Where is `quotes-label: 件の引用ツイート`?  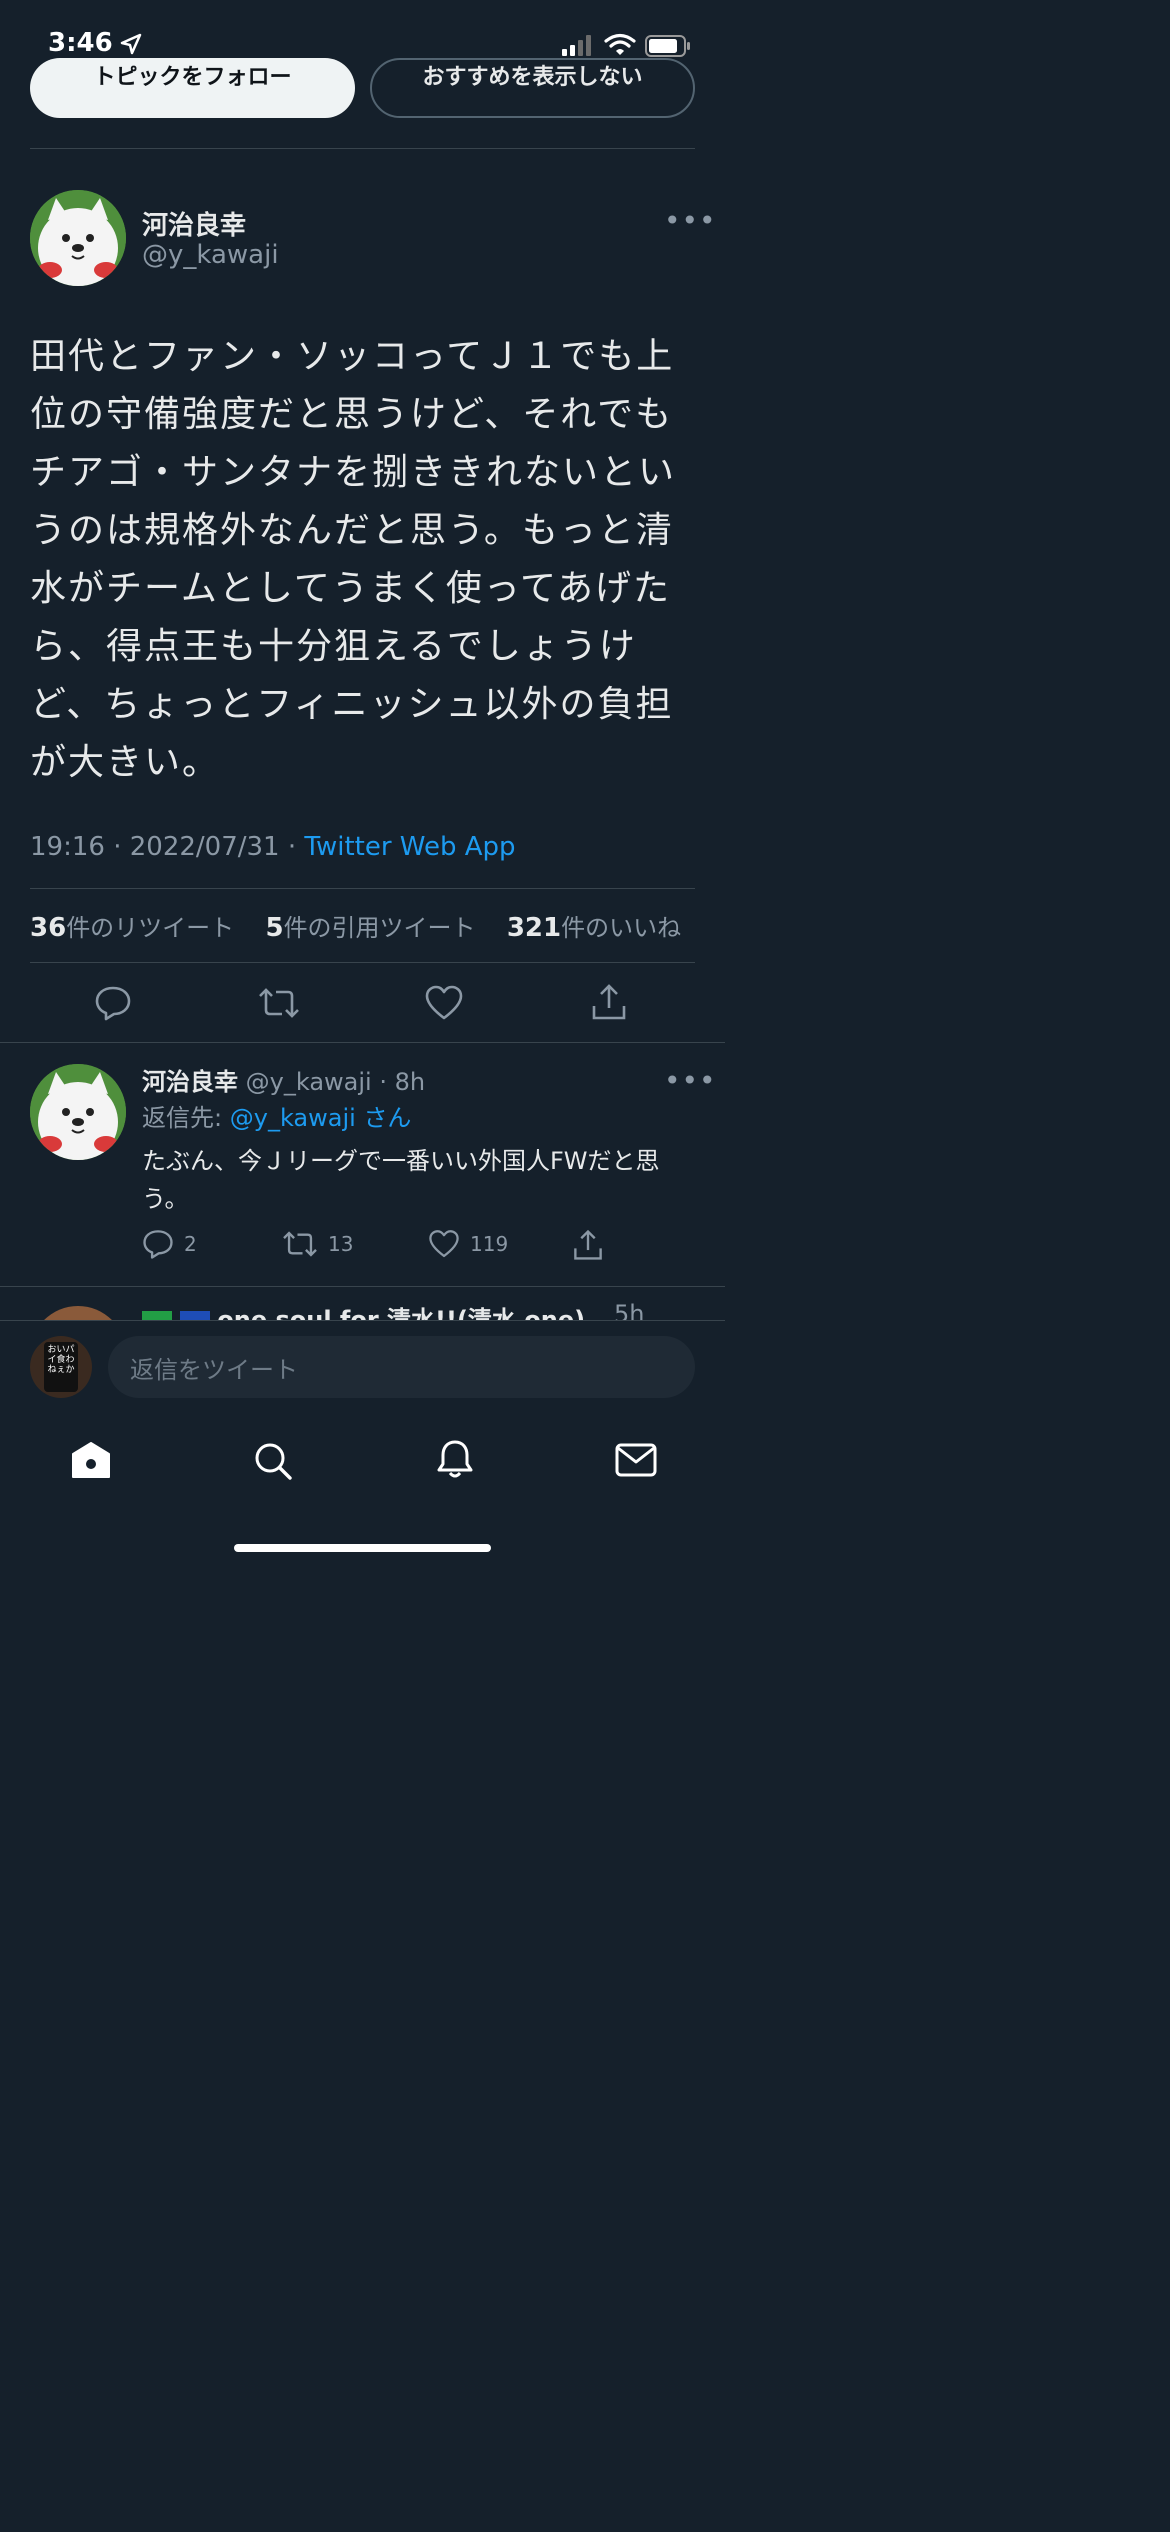 quotes-label: 件の引用ツイート is located at coordinates (379, 928).